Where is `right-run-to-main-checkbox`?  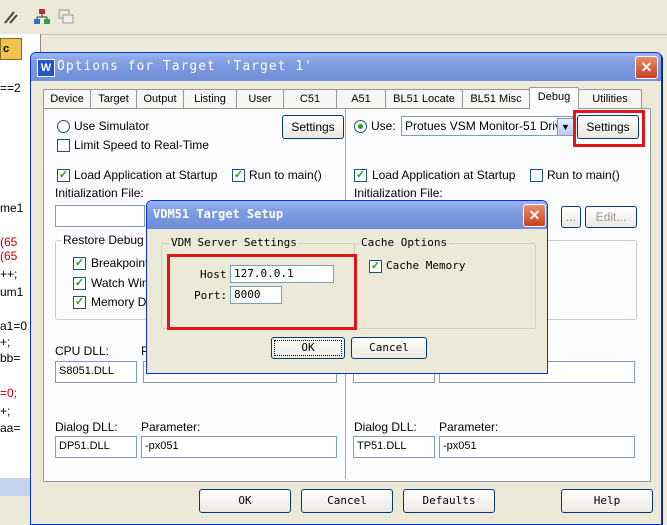
right-run-to-main-checkbox is located at coordinates (536, 175).